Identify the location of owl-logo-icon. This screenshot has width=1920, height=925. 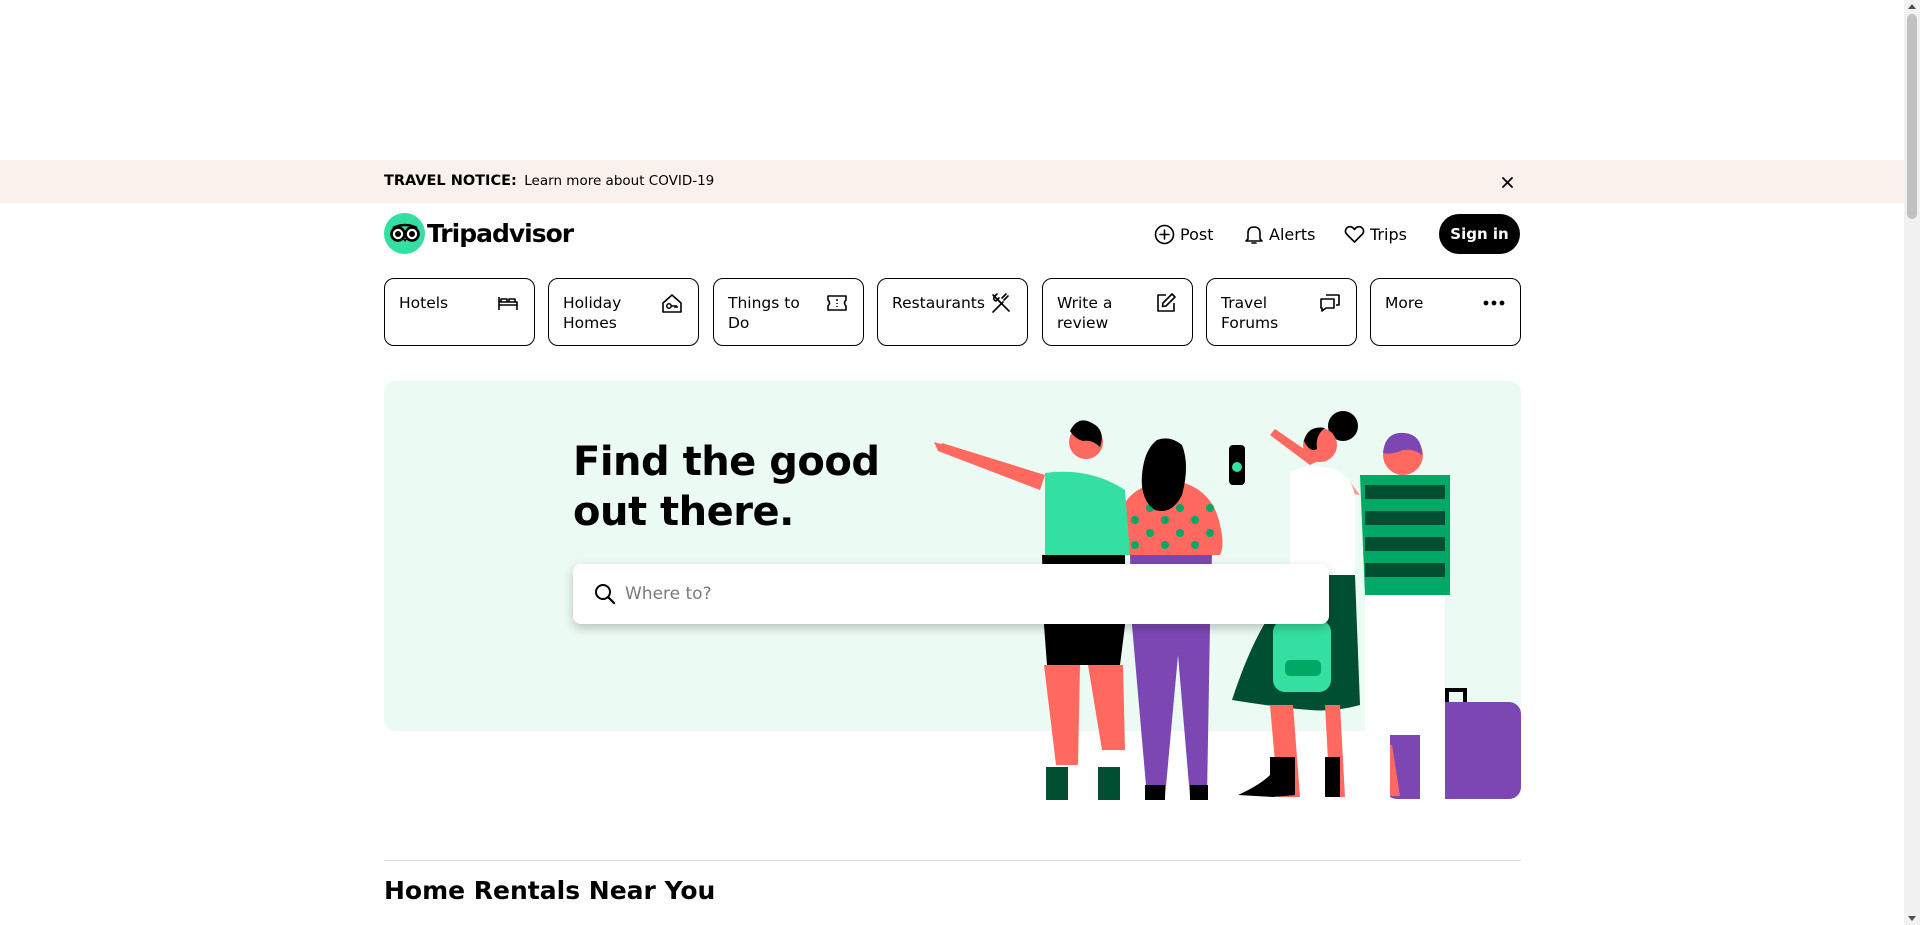
(404, 233).